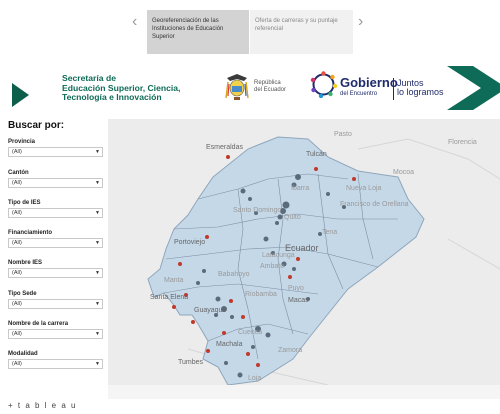  Describe the element at coordinates (316, 154) in the screenshot. I see `map-label-tulcan: Tulcán` at that location.